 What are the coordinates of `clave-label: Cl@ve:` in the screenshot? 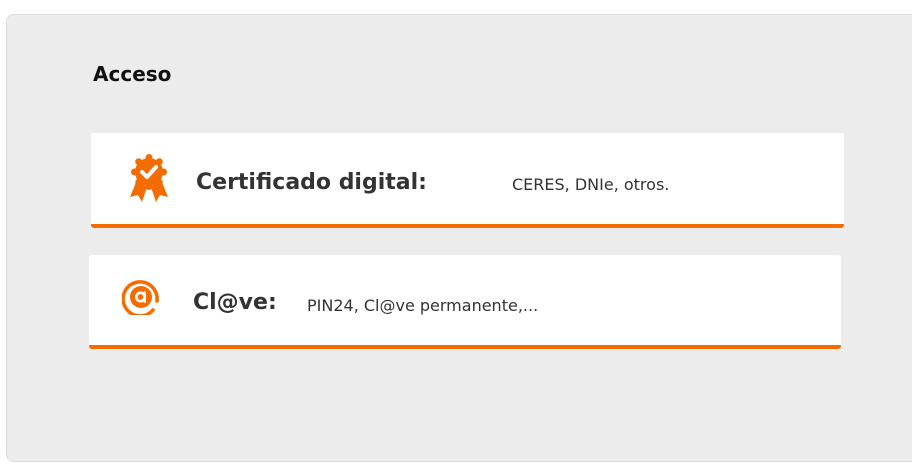 It's located at (235, 302).